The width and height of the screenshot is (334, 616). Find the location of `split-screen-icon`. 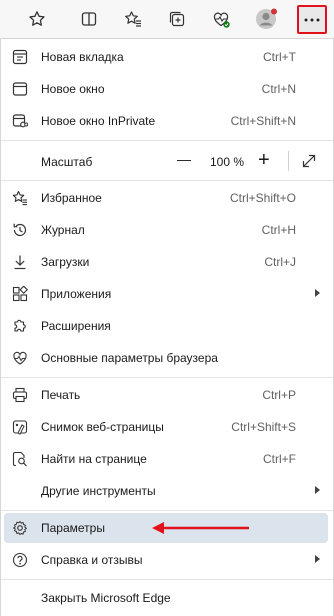

split-screen-icon is located at coordinates (89, 19).